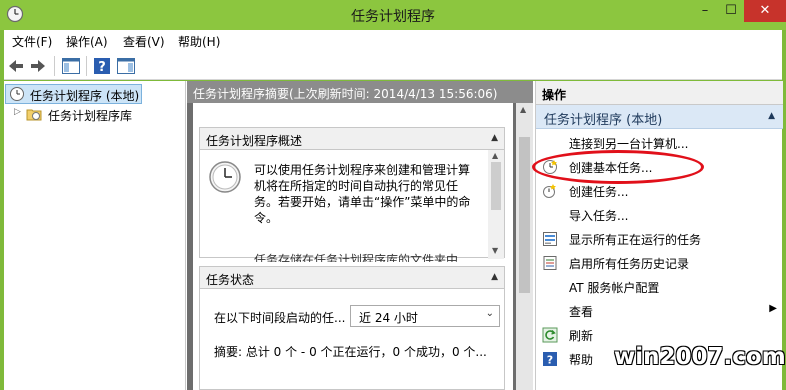 The width and height of the screenshot is (786, 390). Describe the element at coordinates (489, 313) in the screenshot. I see `chevron-down-icon: ⌄` at that location.